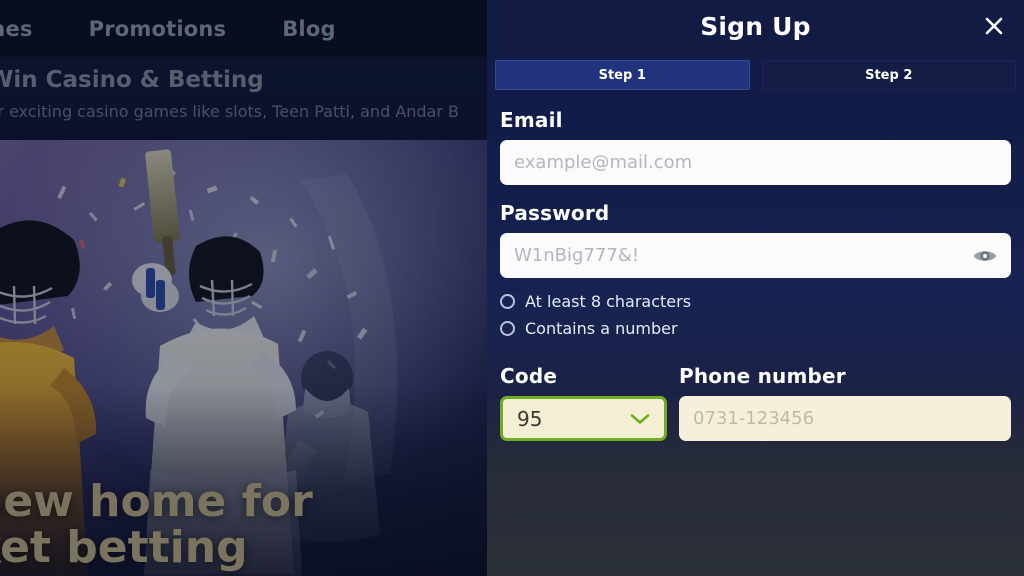 The image size is (1024, 576). Describe the element at coordinates (583, 418) in the screenshot. I see `country-code-select: 95` at that location.